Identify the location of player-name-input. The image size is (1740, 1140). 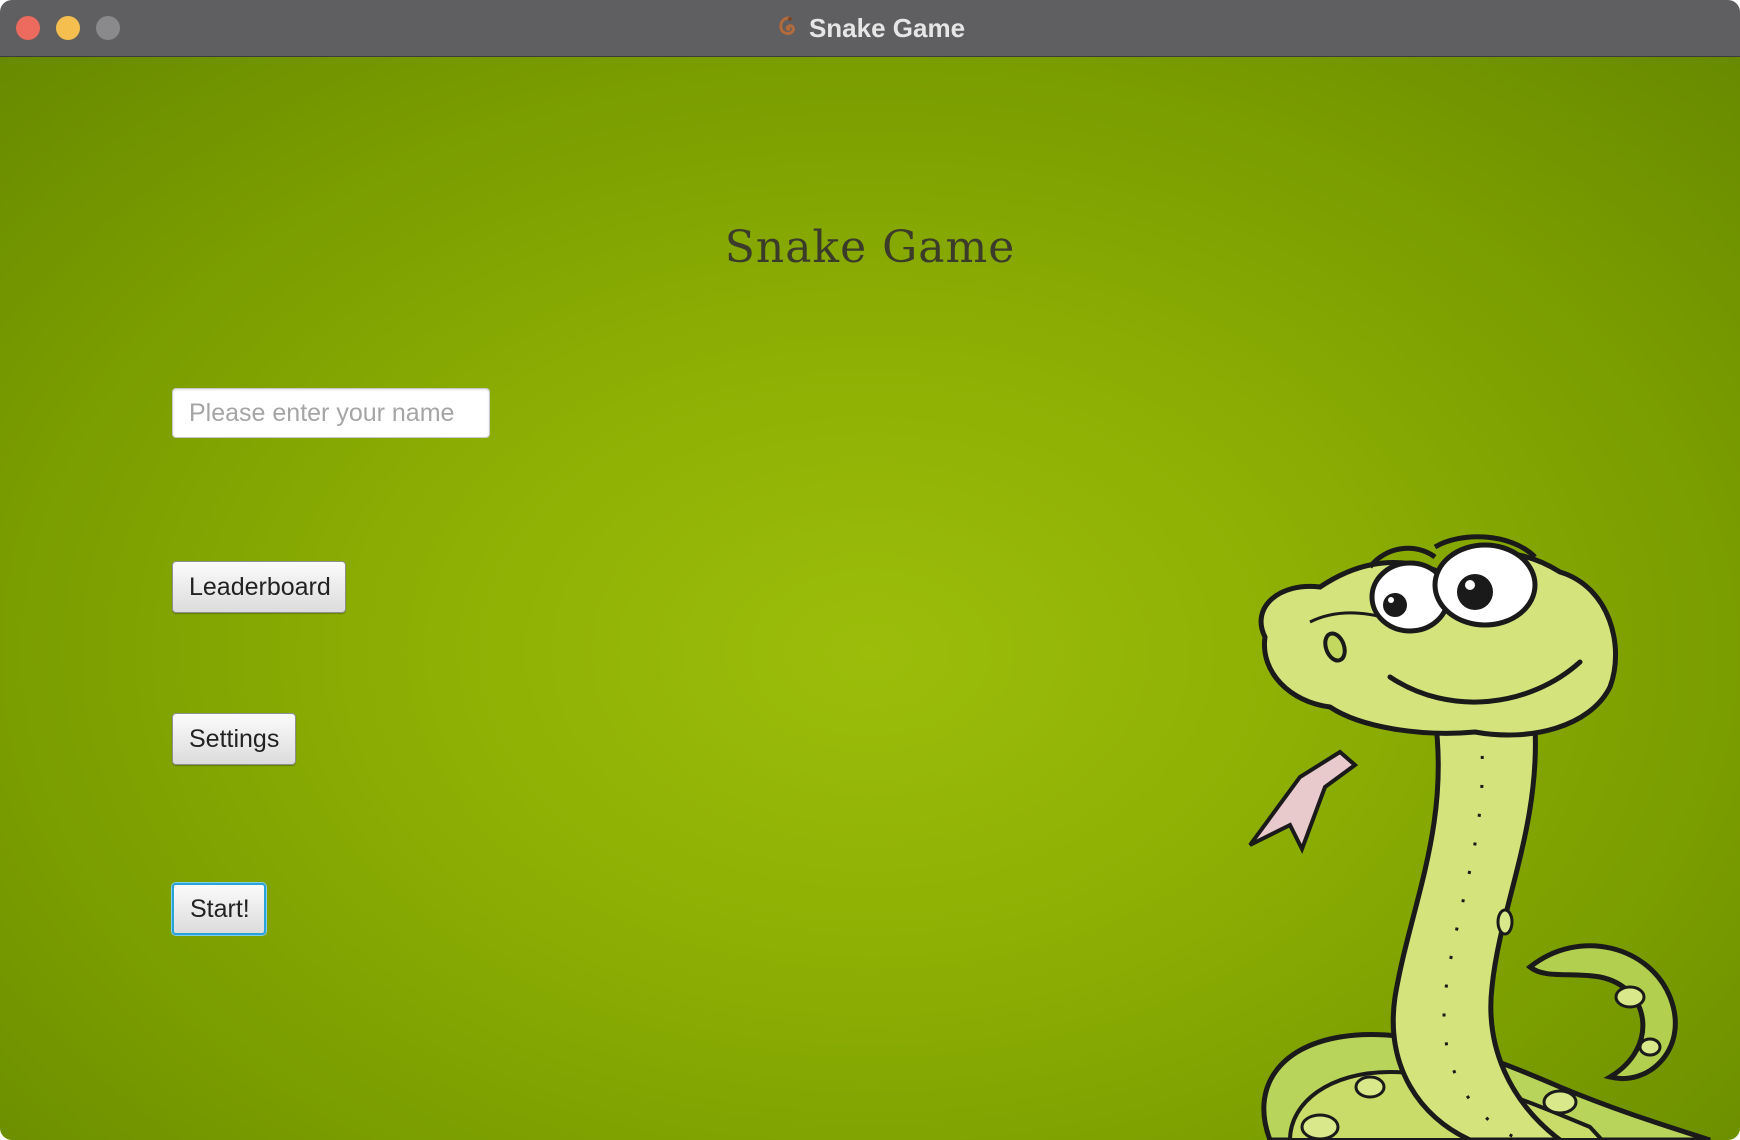
(331, 413).